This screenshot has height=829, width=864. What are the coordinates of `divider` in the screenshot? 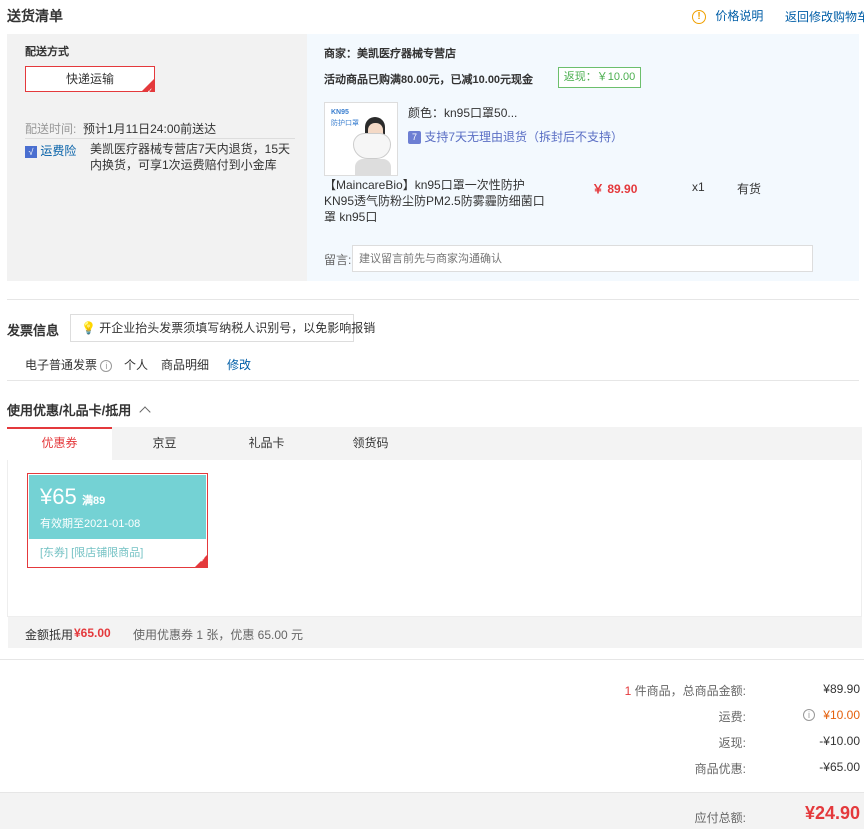 It's located at (160, 138).